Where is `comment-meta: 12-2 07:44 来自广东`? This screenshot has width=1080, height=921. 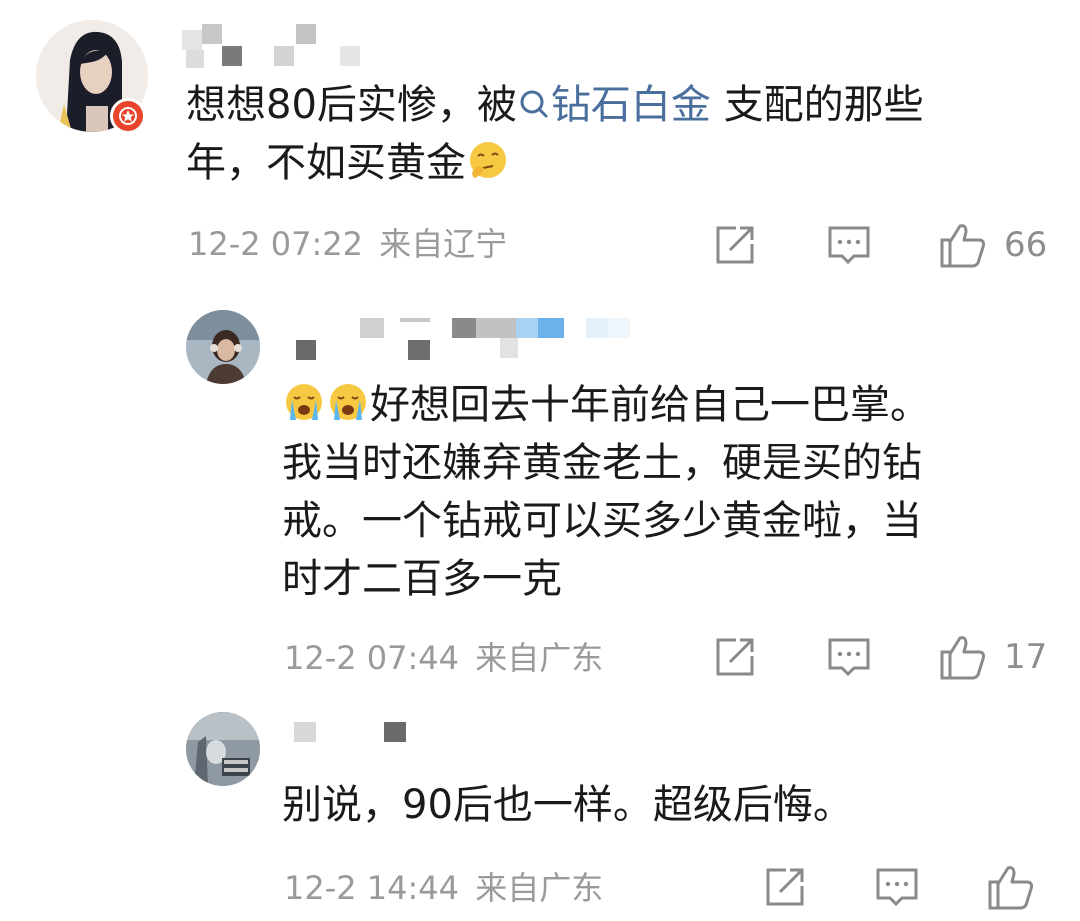
comment-meta: 12-2 07:44 来自广东 is located at coordinates (443, 658).